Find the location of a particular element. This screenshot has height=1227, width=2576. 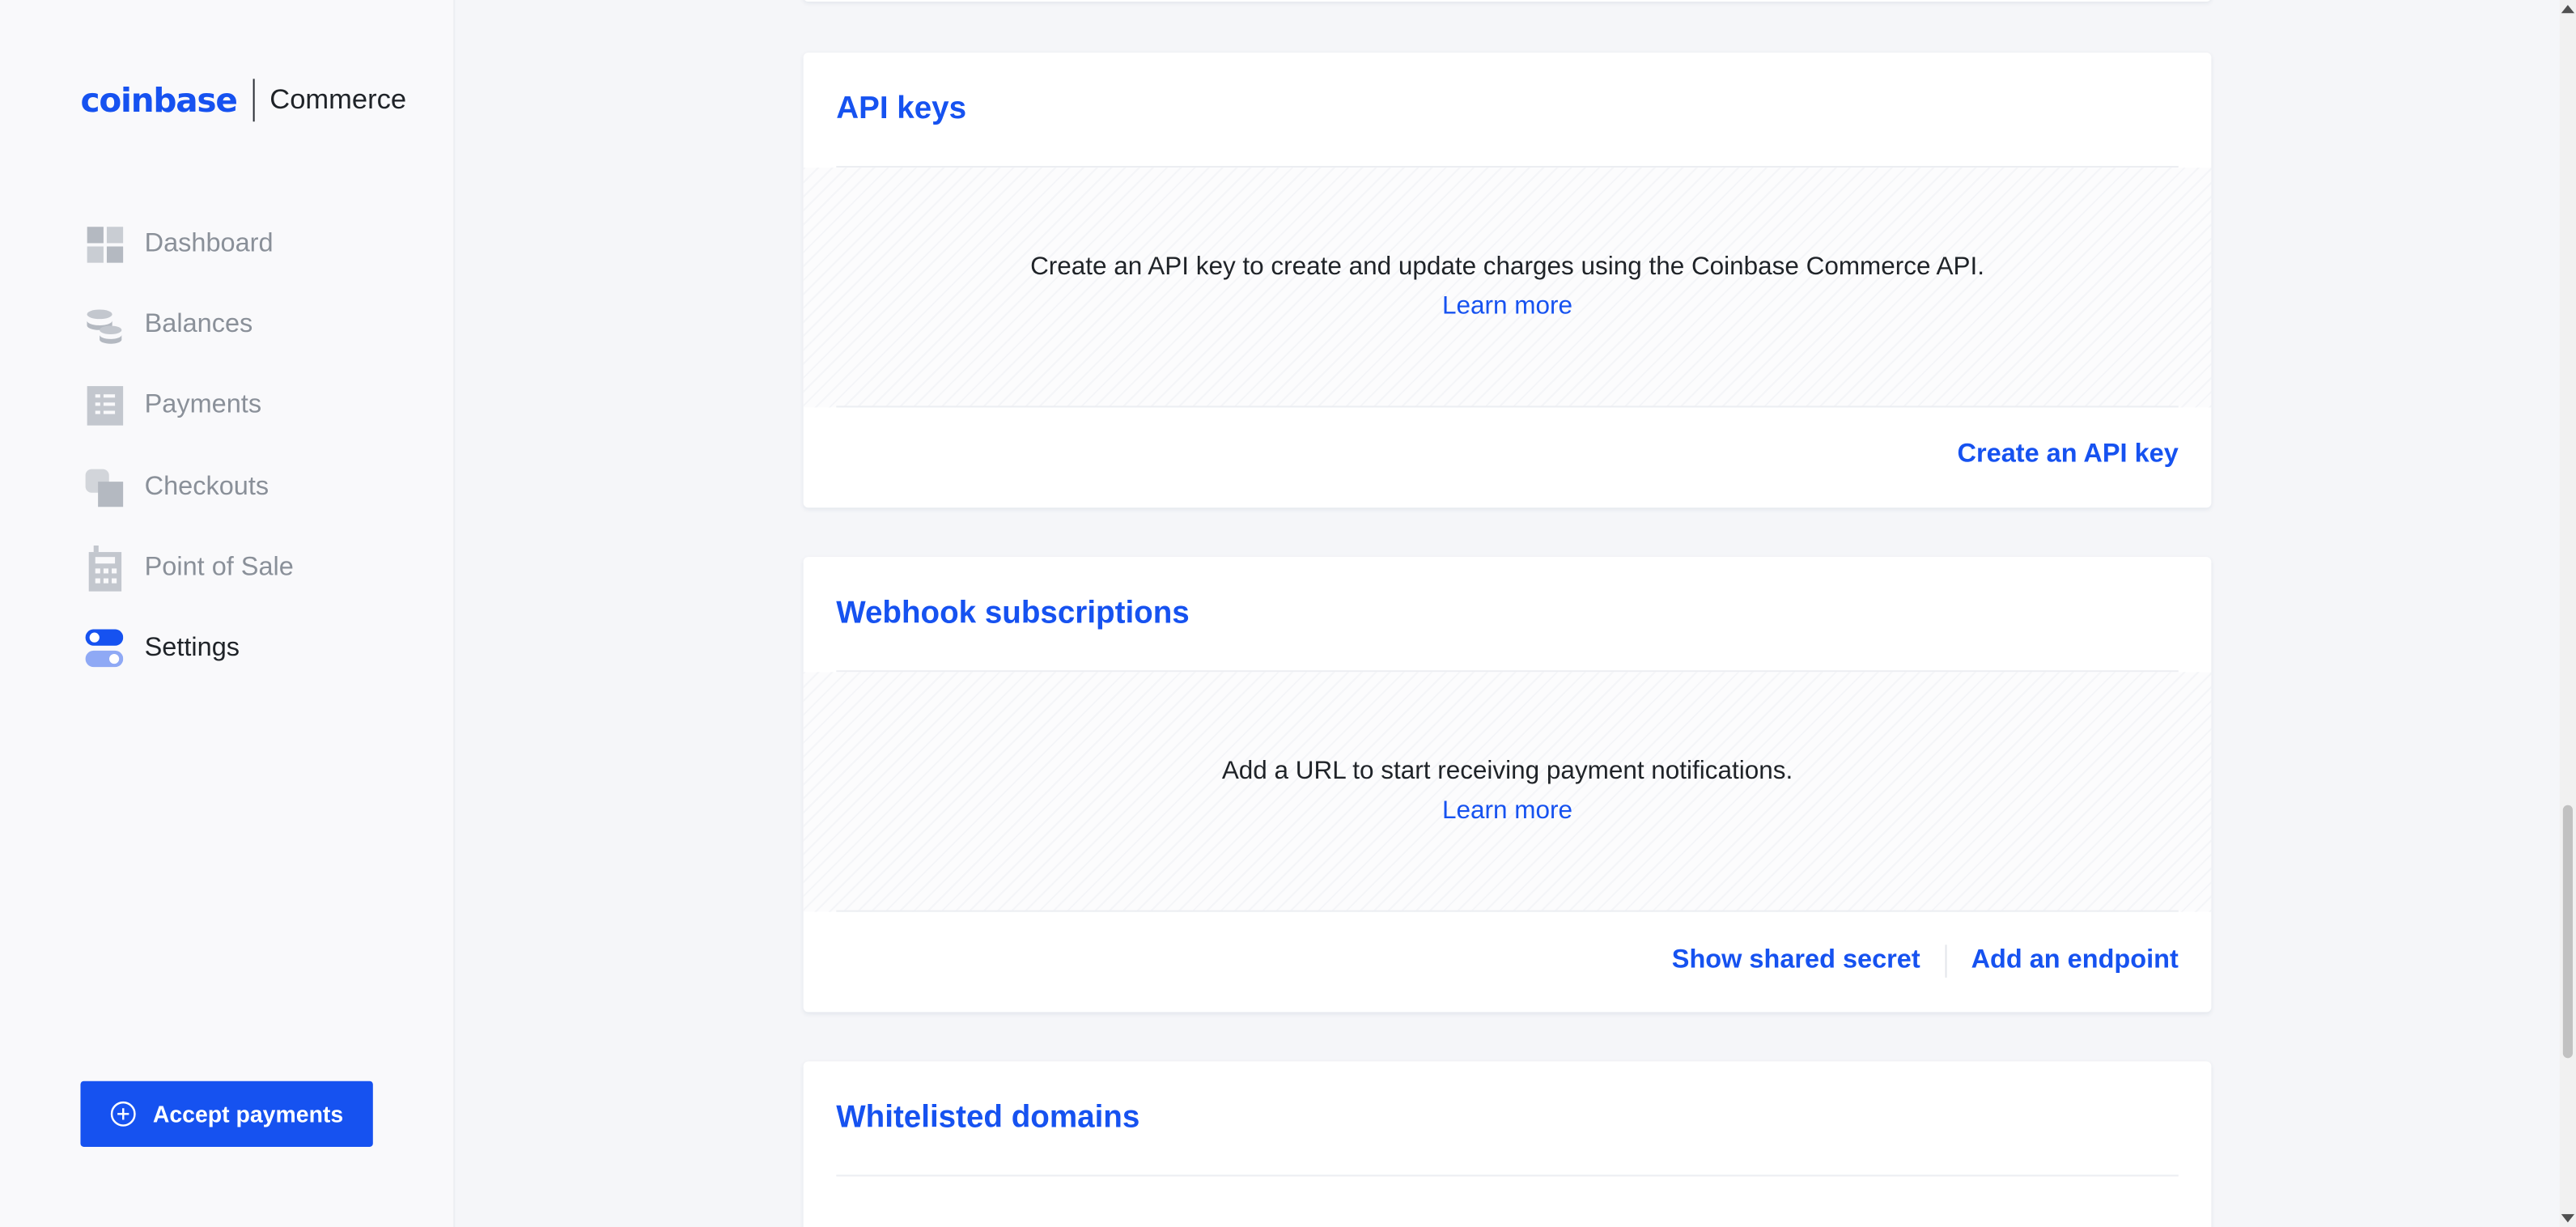

action-divider is located at coordinates (1946, 961).